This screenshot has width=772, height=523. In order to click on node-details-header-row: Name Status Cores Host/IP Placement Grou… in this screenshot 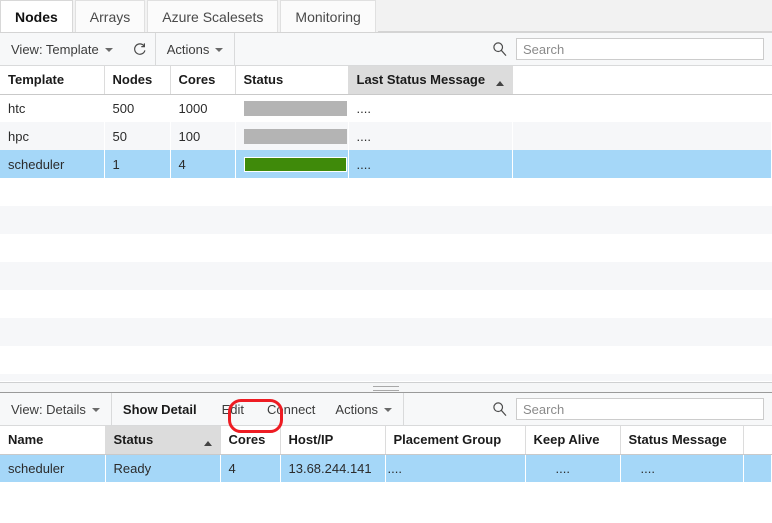, I will do `click(386, 440)`.